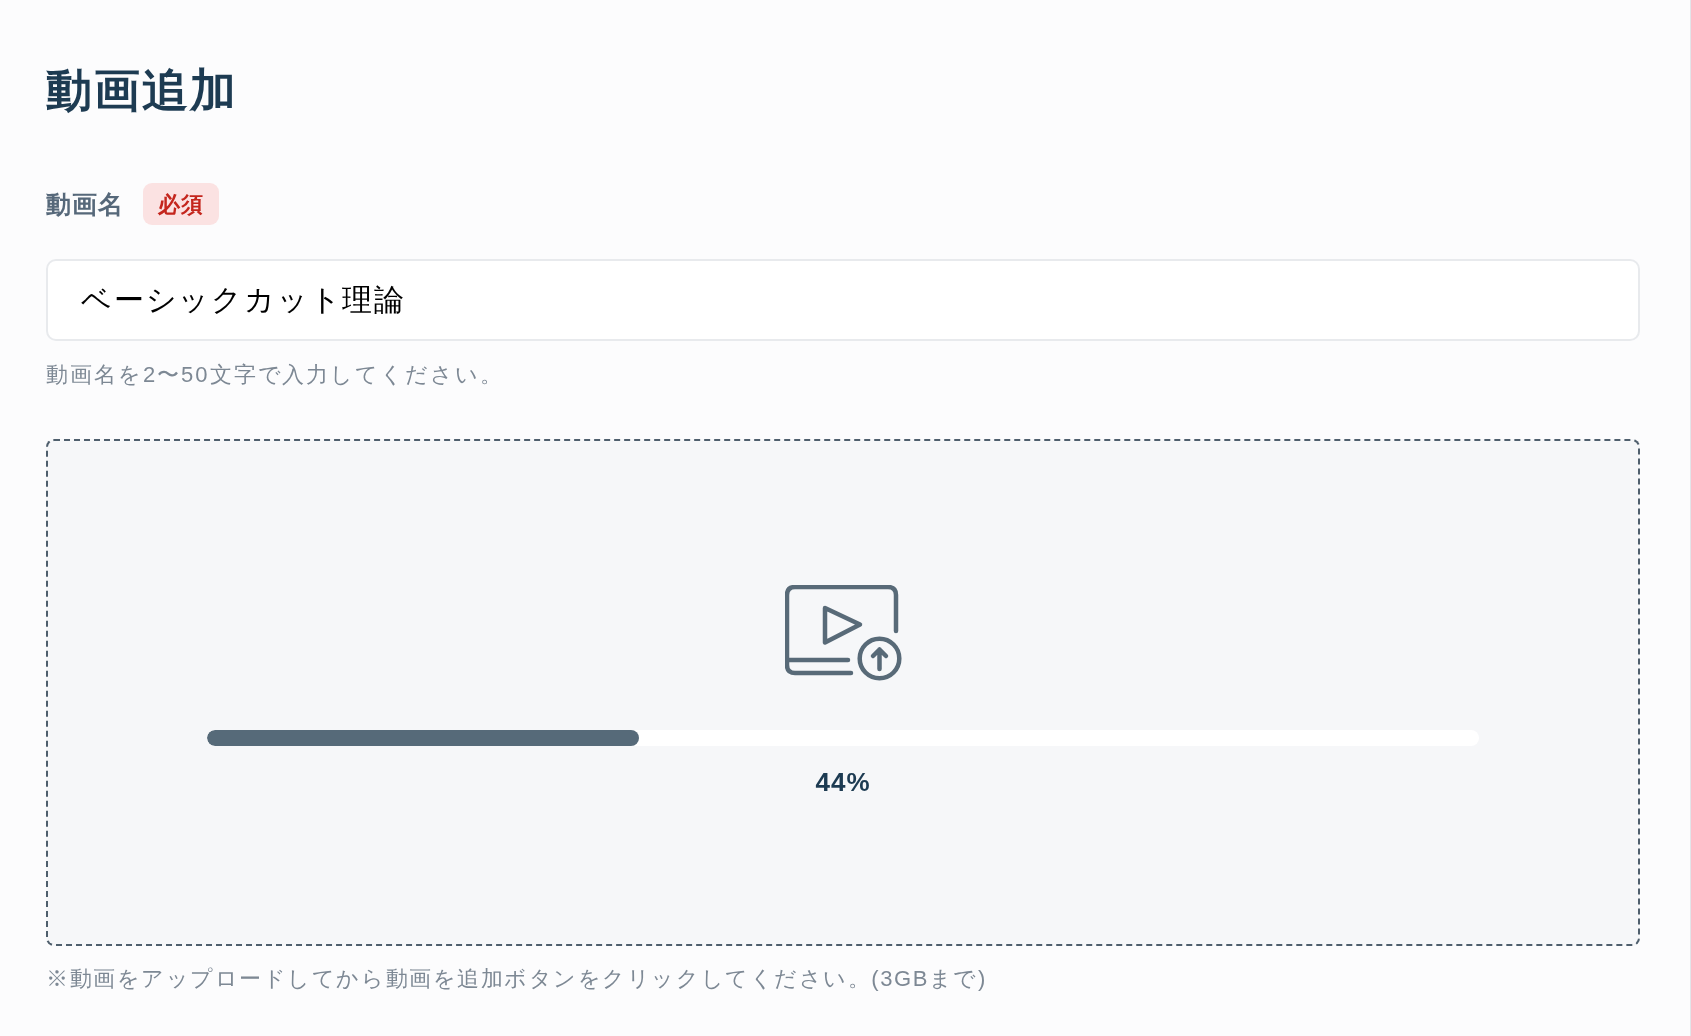 The image size is (1691, 1036). I want to click on required-badge: 必須, so click(181, 204).